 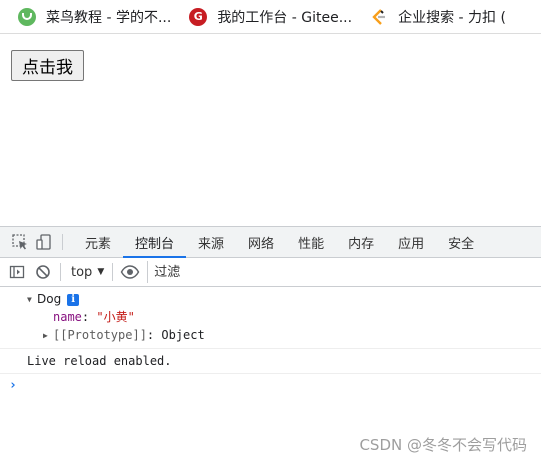 I want to click on console-log-message: Live reload enabled., so click(x=270, y=361).